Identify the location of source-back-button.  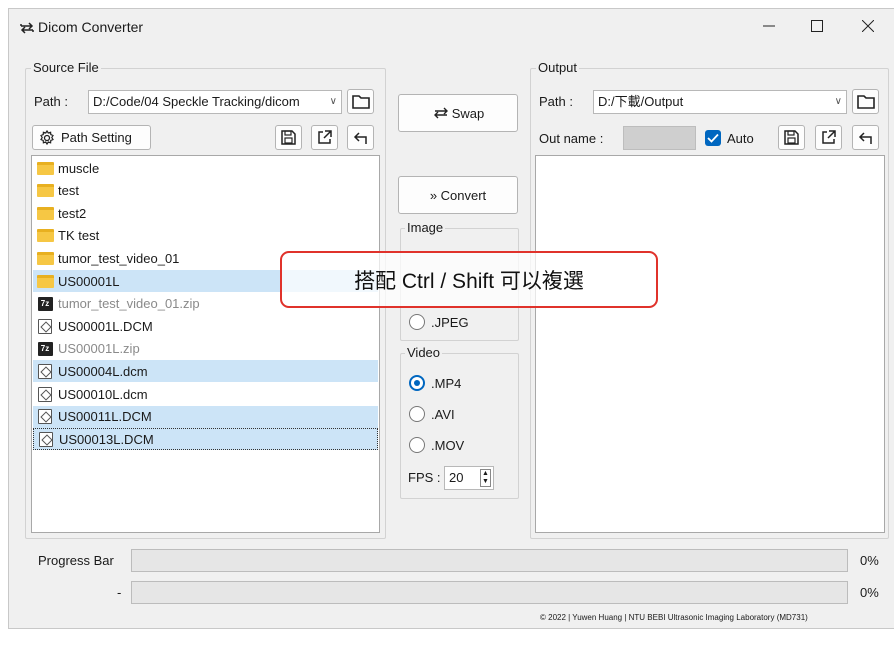
(360, 137).